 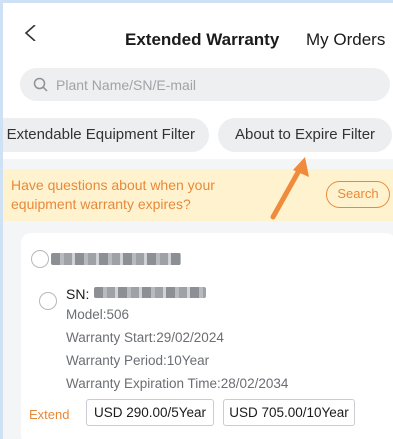 What do you see at coordinates (150, 412) in the screenshot?
I see `extend-option-5-year: USD 290.00/5Year` at bounding box center [150, 412].